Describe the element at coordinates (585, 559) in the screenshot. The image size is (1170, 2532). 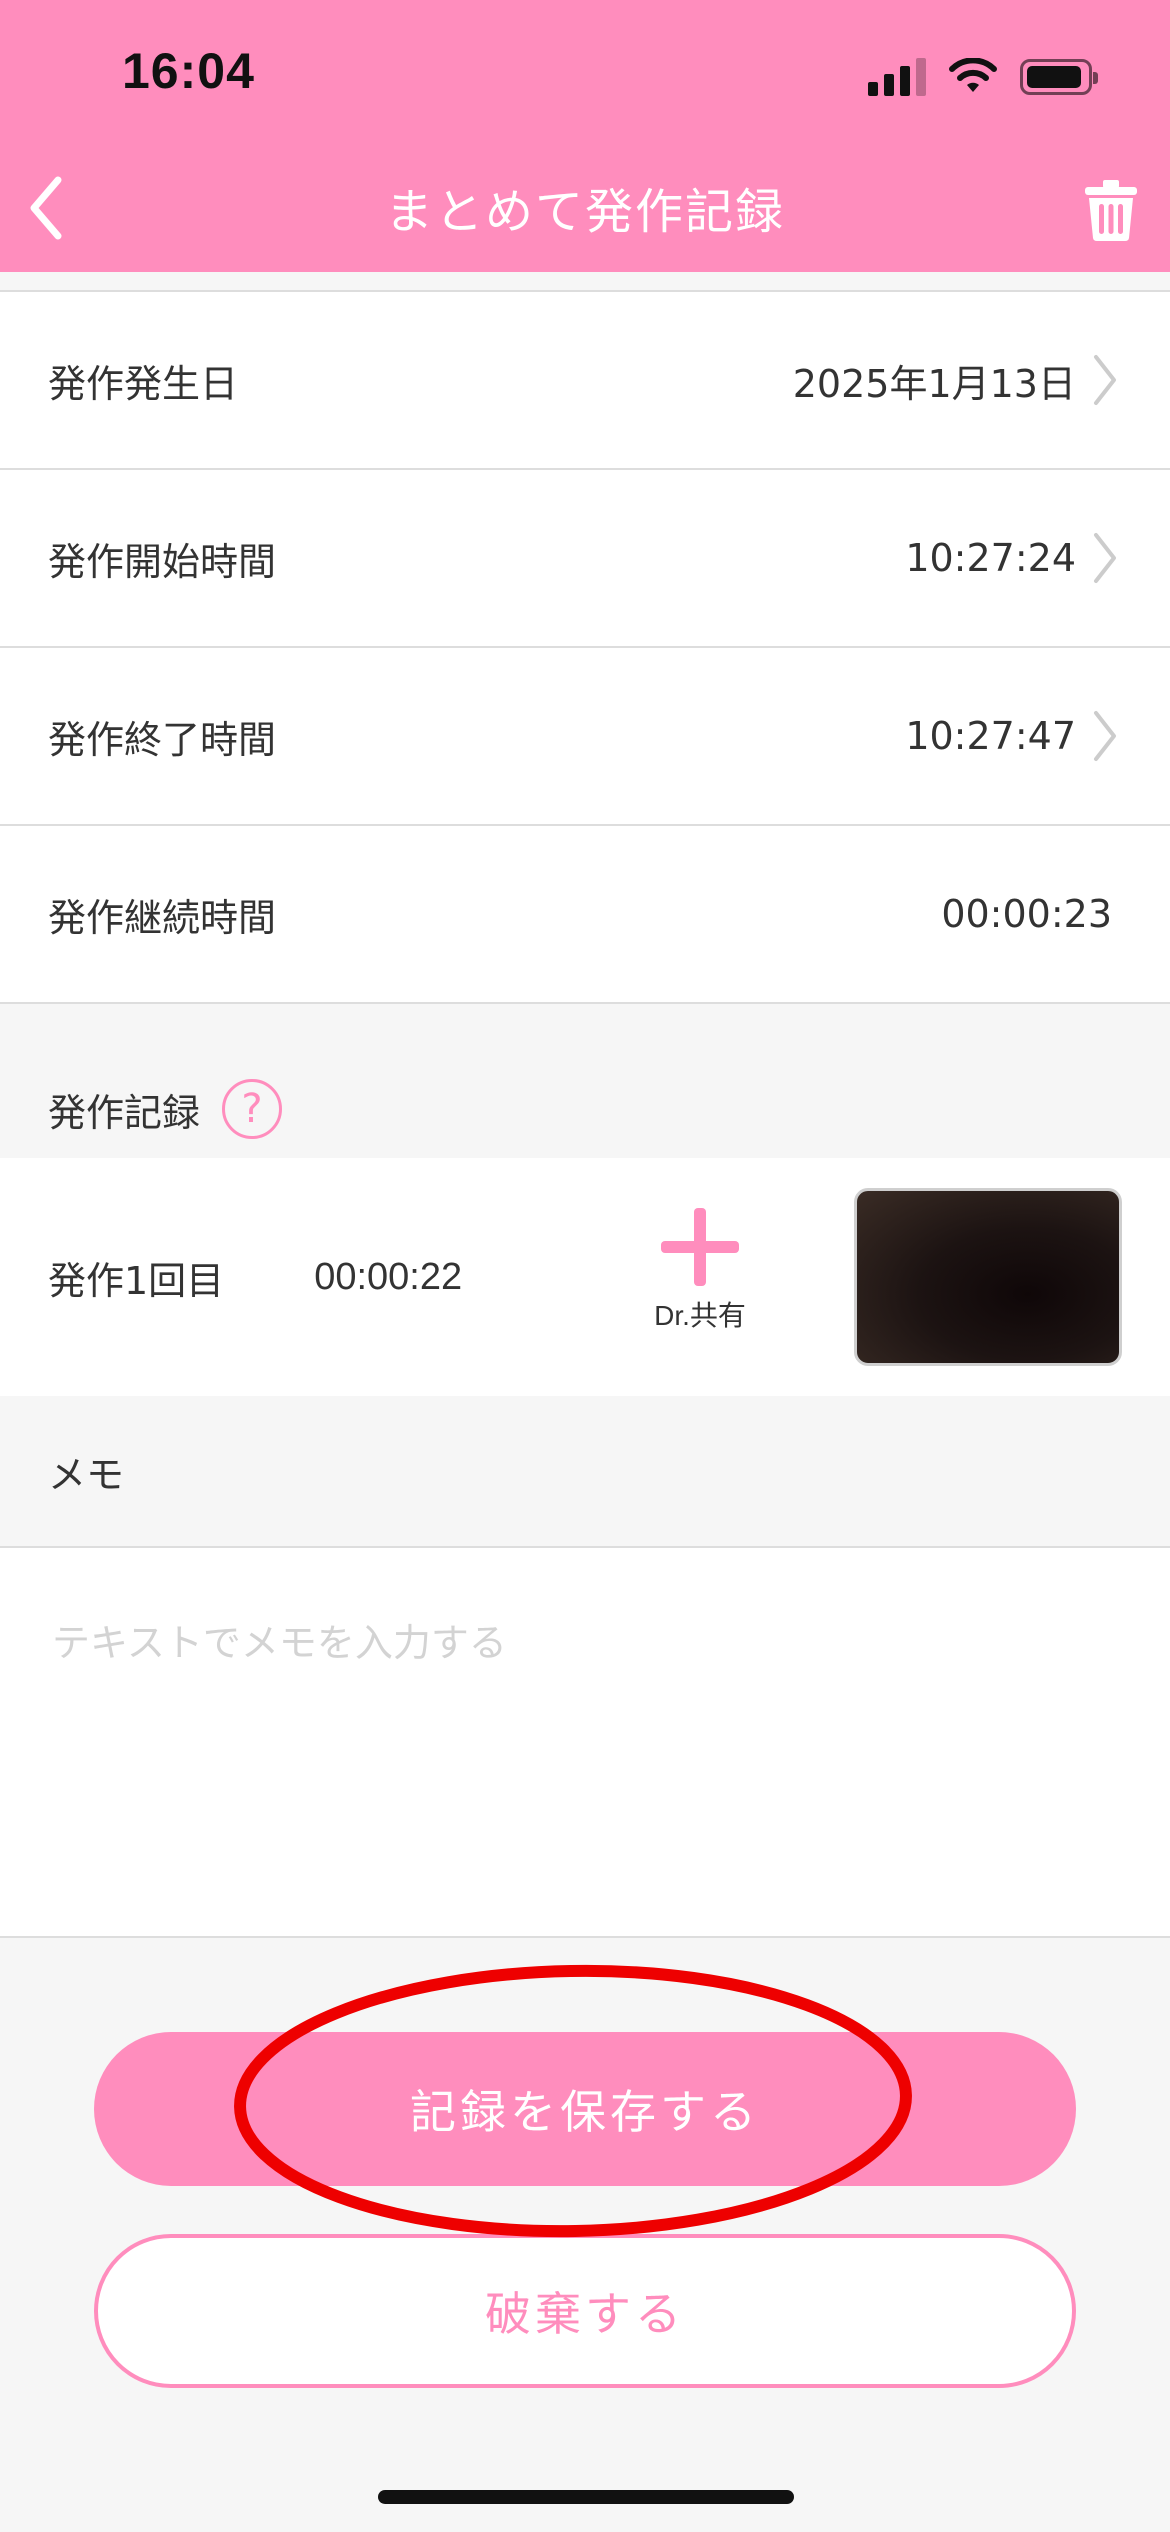
I see `row-start-time: 発作開始時間 10:27:24` at that location.